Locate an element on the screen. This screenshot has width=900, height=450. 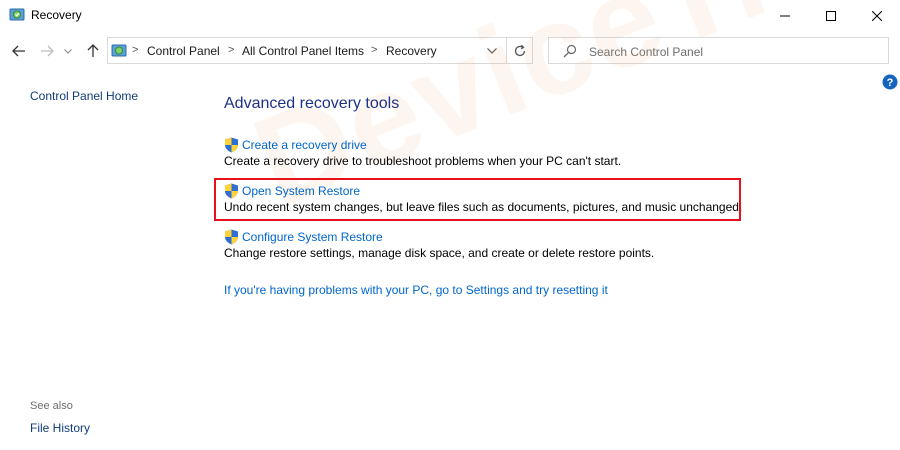
close-icon is located at coordinates (877, 16).